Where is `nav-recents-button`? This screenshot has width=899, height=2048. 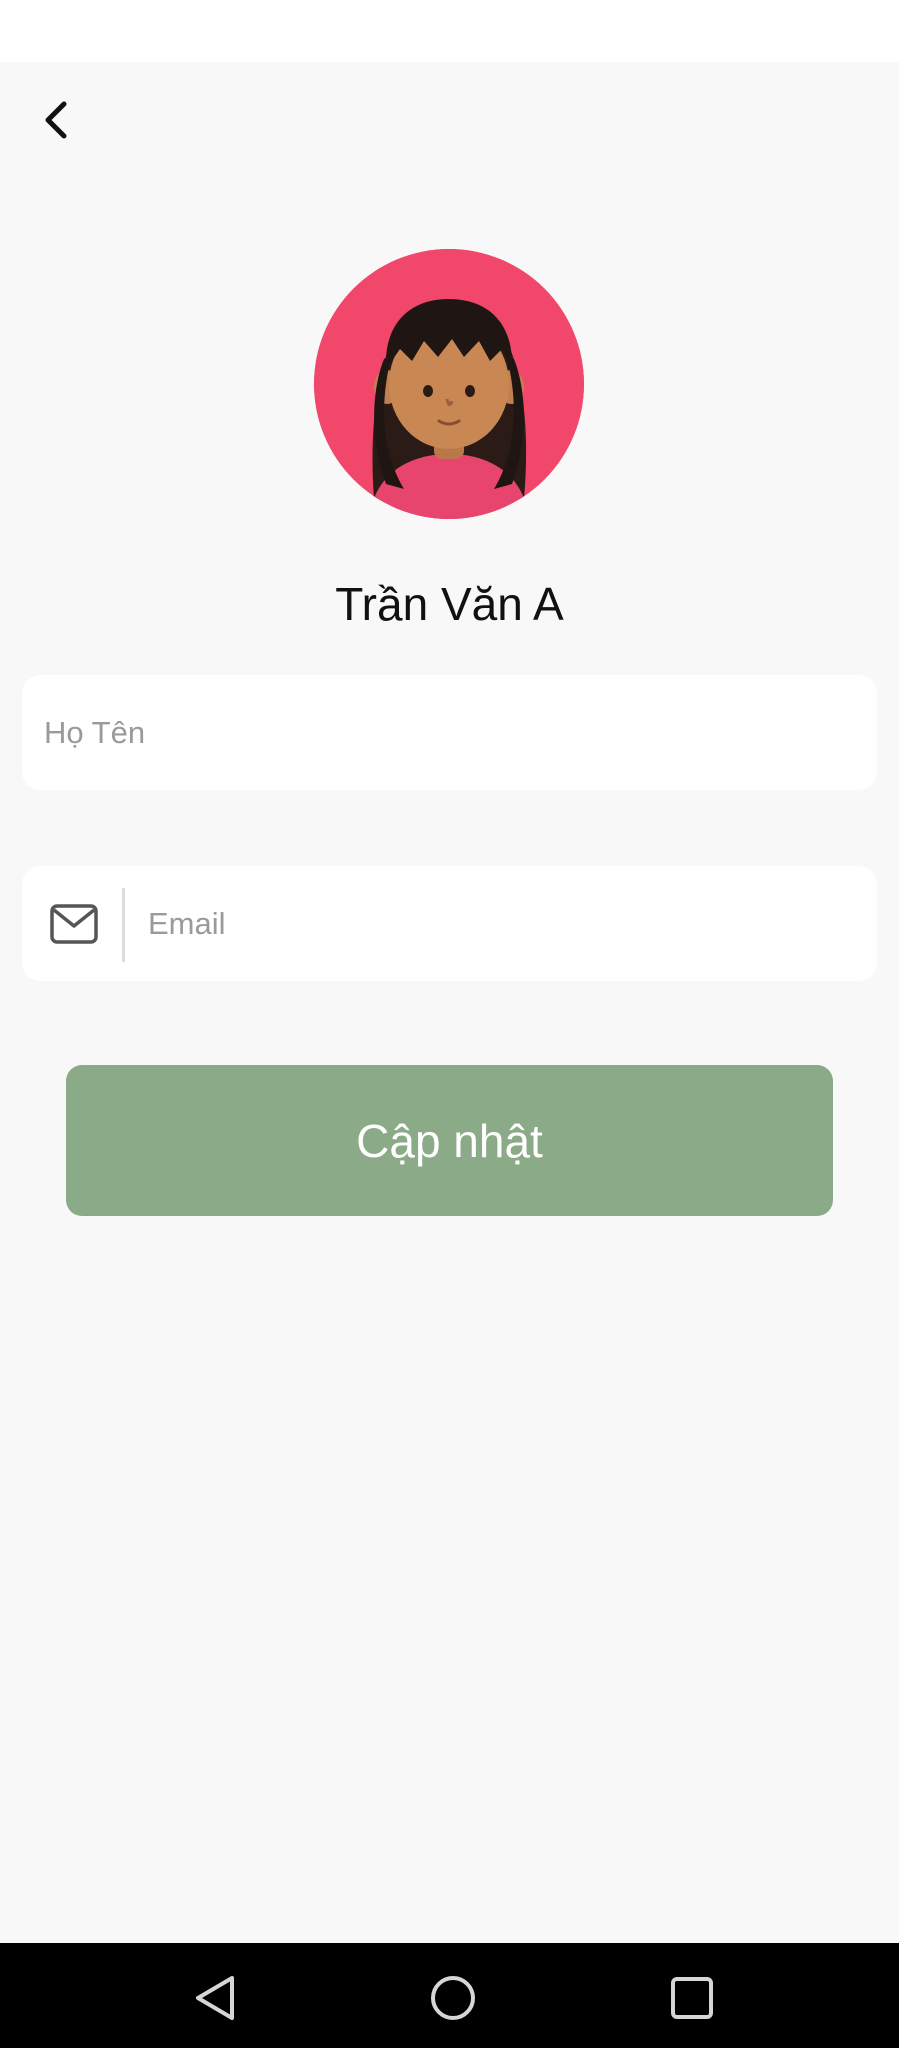 nav-recents-button is located at coordinates (692, 1998).